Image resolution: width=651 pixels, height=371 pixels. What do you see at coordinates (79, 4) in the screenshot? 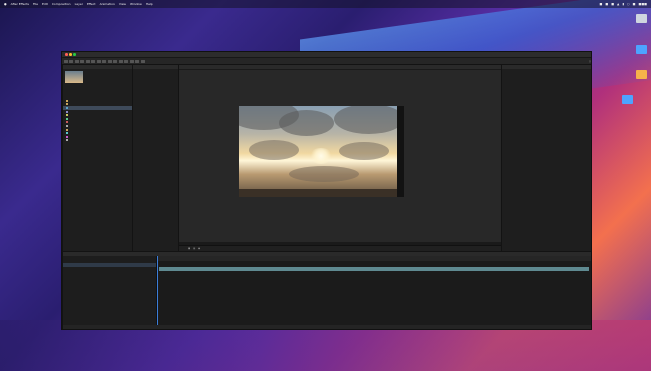
I see `menu-layer: Layer` at bounding box center [79, 4].